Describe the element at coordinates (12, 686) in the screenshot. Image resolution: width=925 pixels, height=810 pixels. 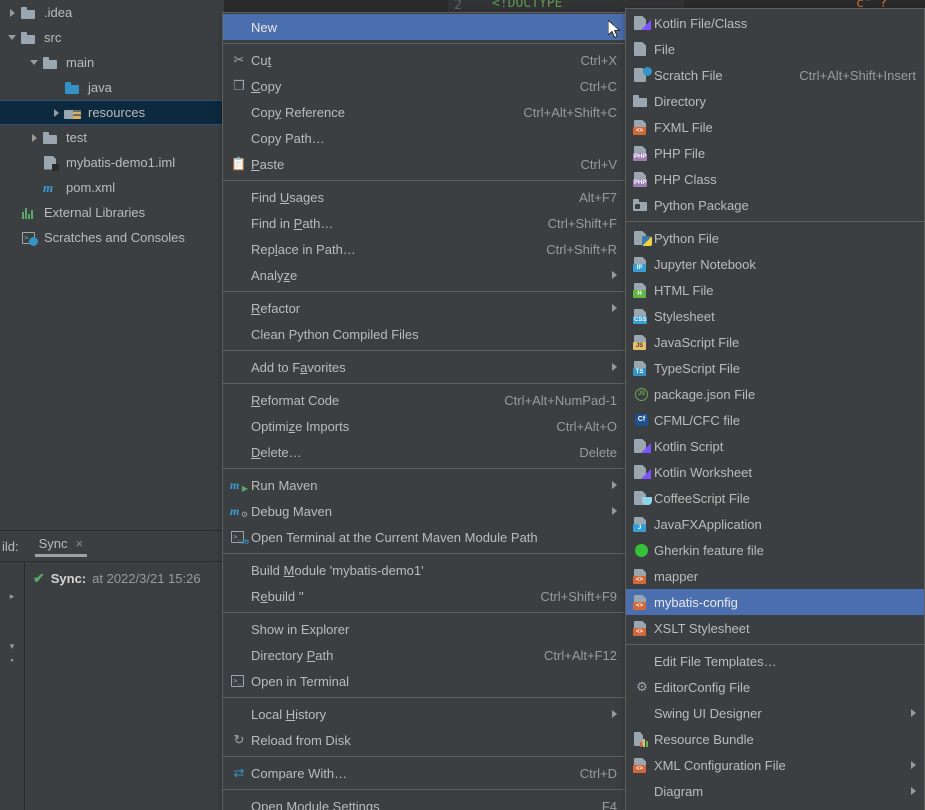
I see `build-toolbar: ▸ ▾ ▪` at that location.